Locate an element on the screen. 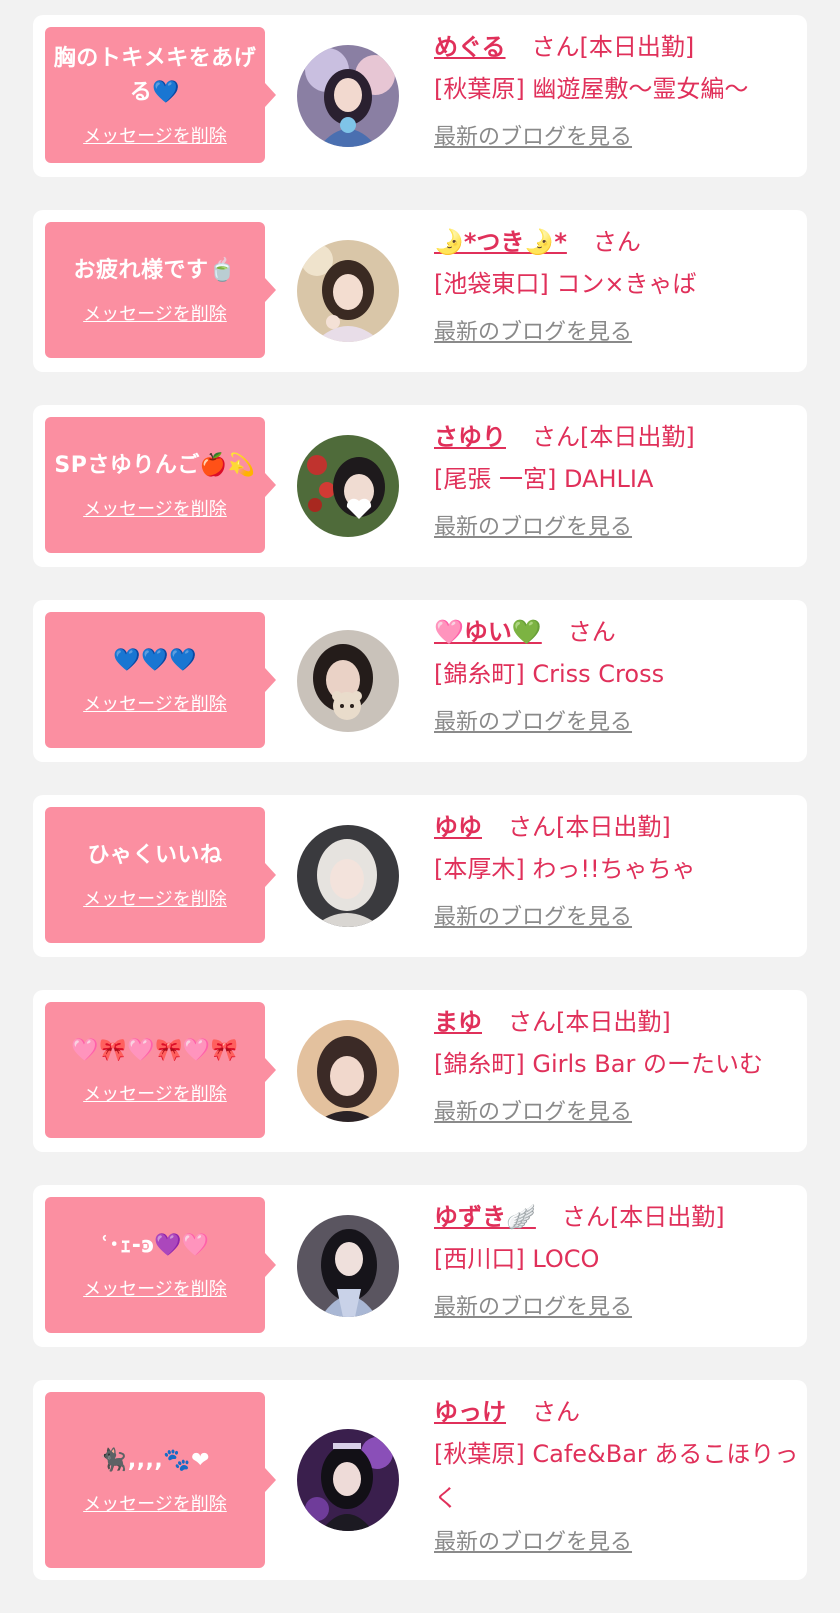  cast-name-line: めぐる さん[本日出勤] is located at coordinates (616, 47).